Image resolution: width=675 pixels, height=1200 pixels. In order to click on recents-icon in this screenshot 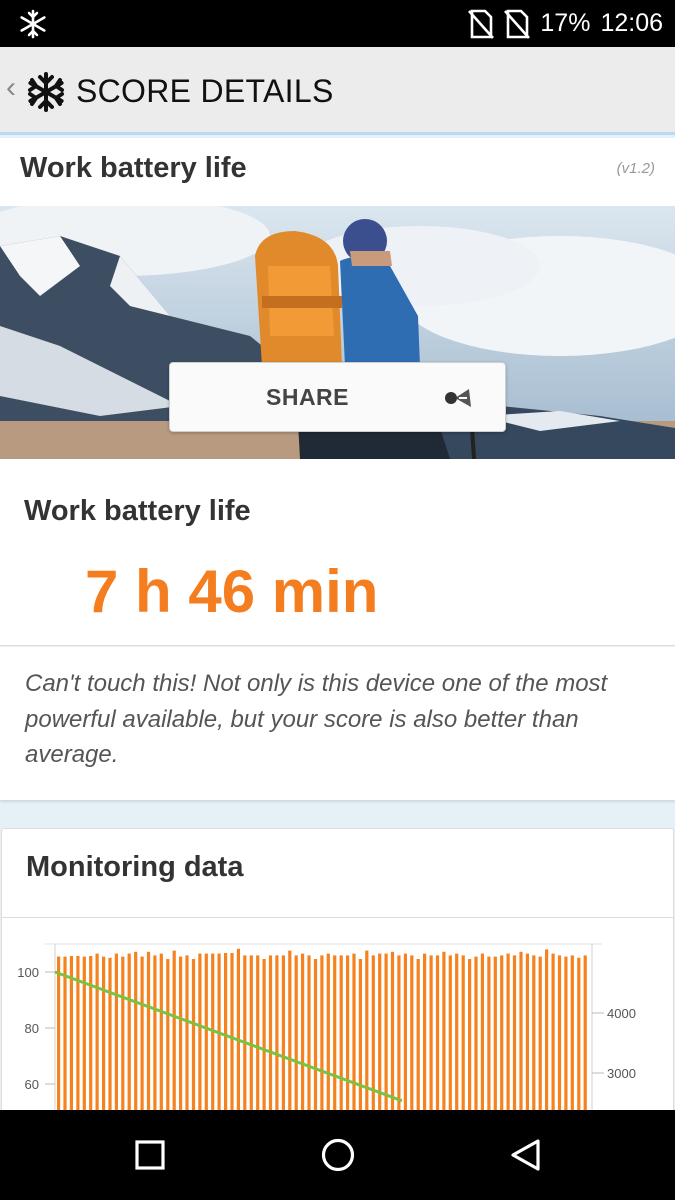, I will do `click(150, 1155)`.